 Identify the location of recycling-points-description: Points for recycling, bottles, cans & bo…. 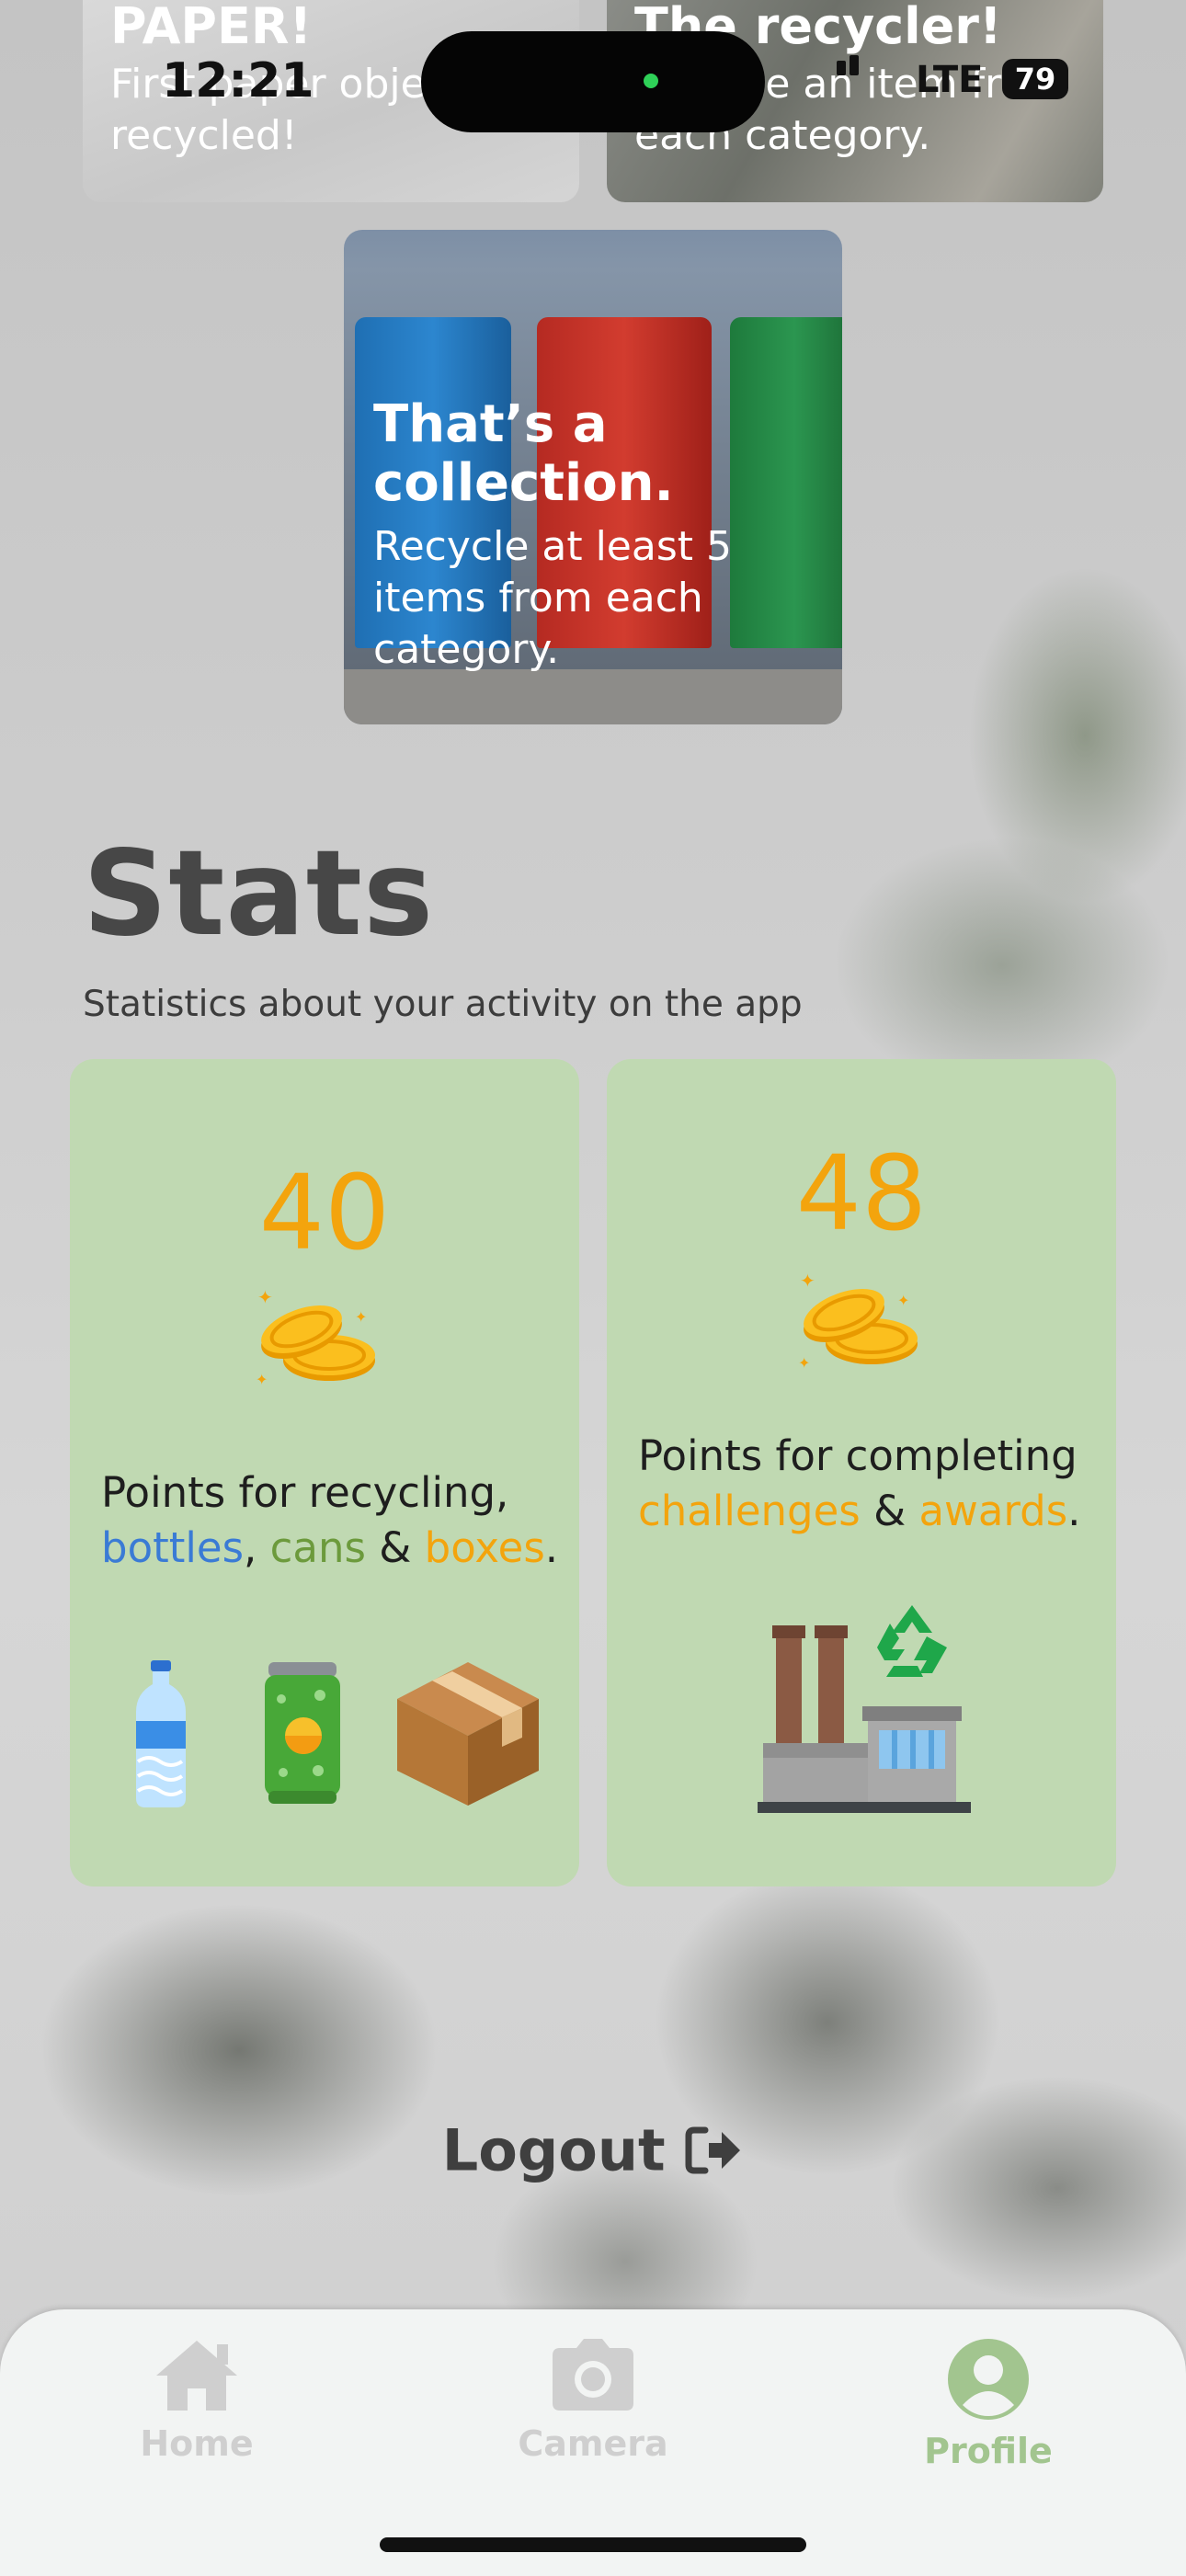
(331, 1520).